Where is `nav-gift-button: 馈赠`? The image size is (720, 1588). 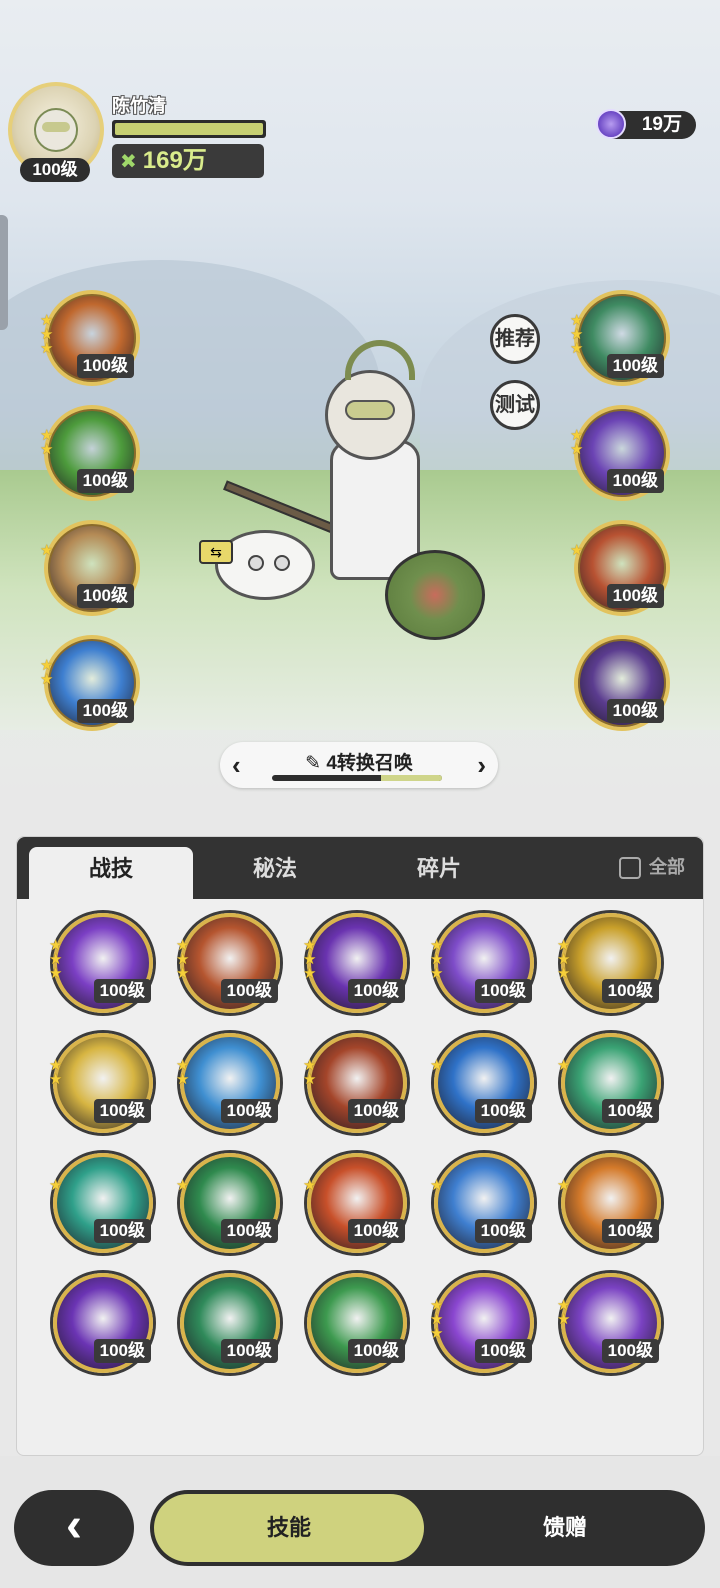
nav-gift-button: 馈赠 is located at coordinates (565, 1528).